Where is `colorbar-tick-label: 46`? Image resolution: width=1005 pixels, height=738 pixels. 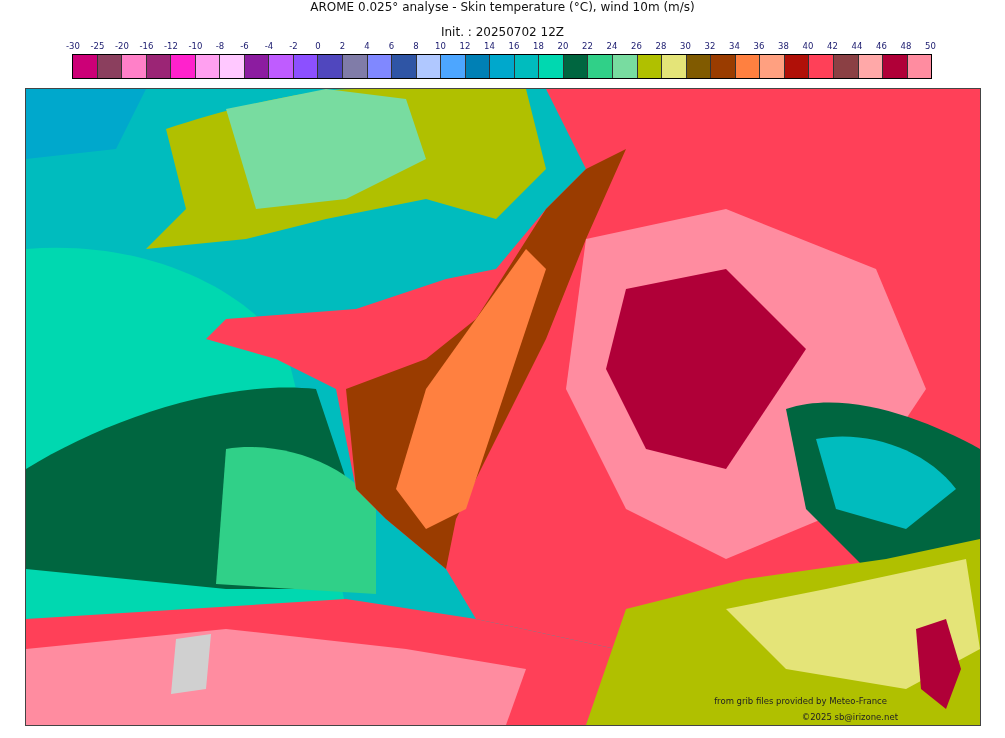
colorbar-tick-label: 46 is located at coordinates (881, 46).